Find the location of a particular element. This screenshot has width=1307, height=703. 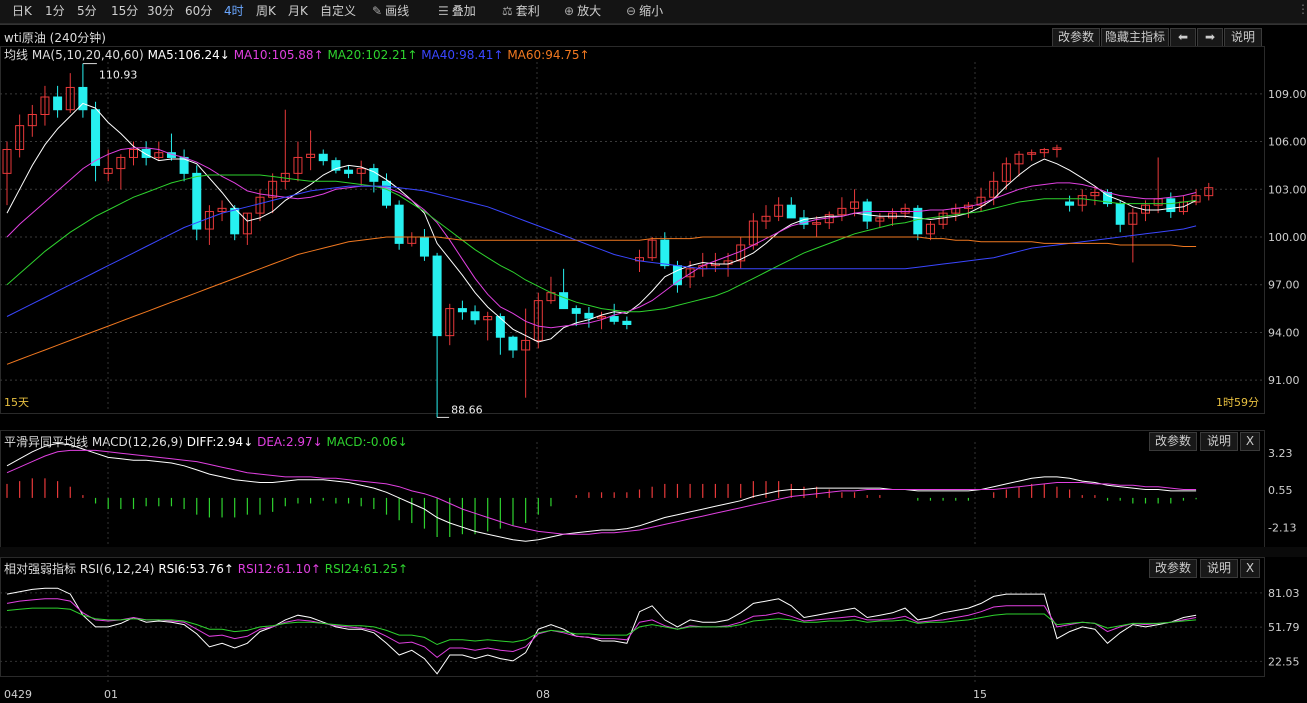

y-tick-label: 100.00 is located at coordinates (1287, 237).